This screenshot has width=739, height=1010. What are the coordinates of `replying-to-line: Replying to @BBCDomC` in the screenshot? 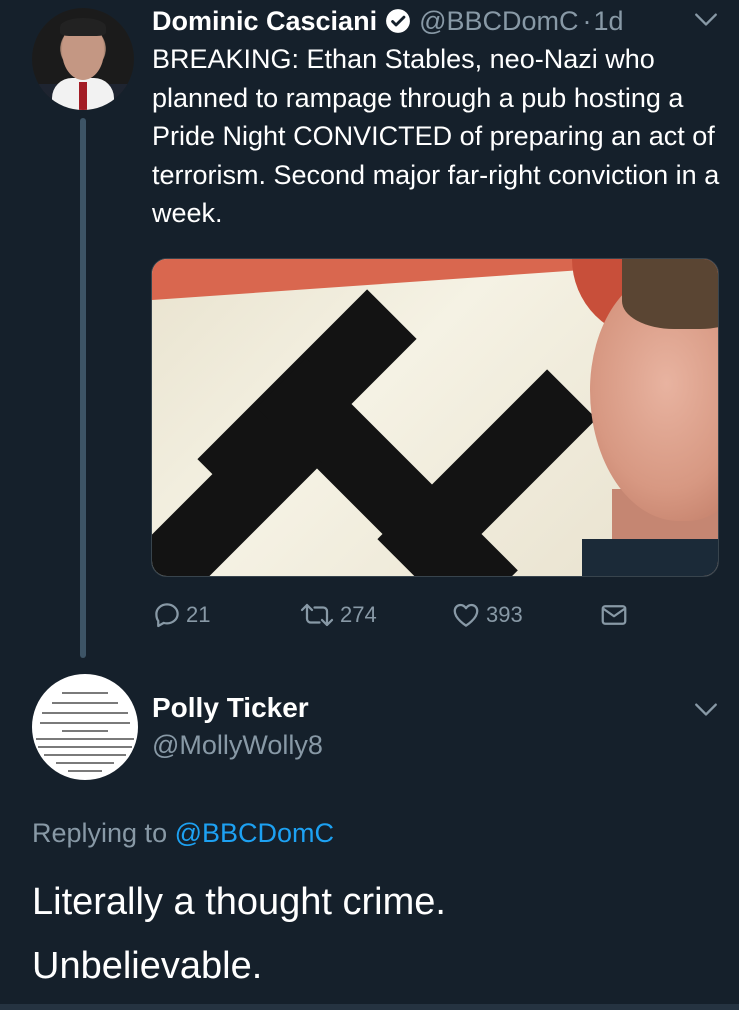 It's located at (183, 833).